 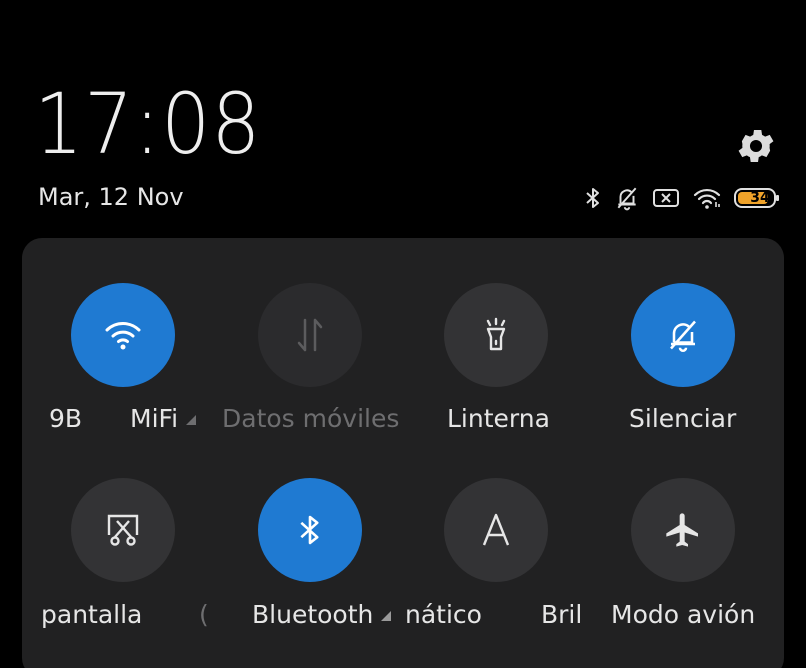 What do you see at coordinates (311, 418) in the screenshot?
I see `mobile-data-label: Datos móviles` at bounding box center [311, 418].